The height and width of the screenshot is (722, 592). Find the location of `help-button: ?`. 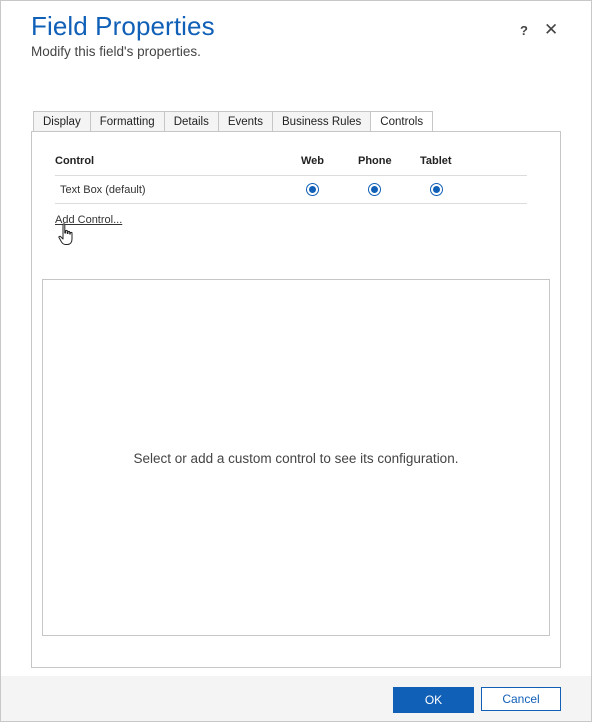

help-button: ? is located at coordinates (524, 30).